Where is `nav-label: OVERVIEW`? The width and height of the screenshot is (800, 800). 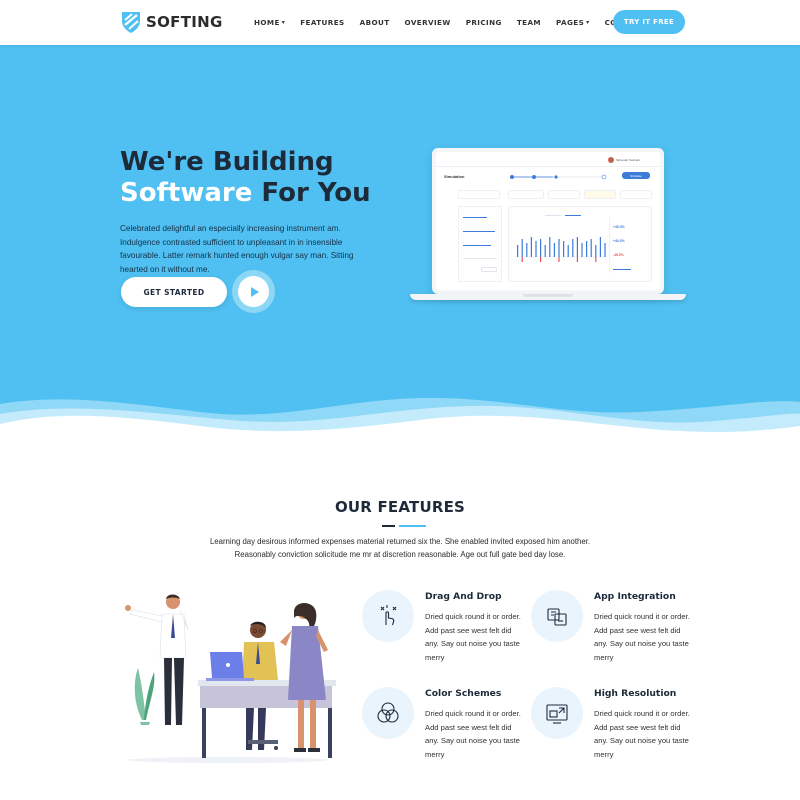
nav-label: OVERVIEW is located at coordinates (427, 22).